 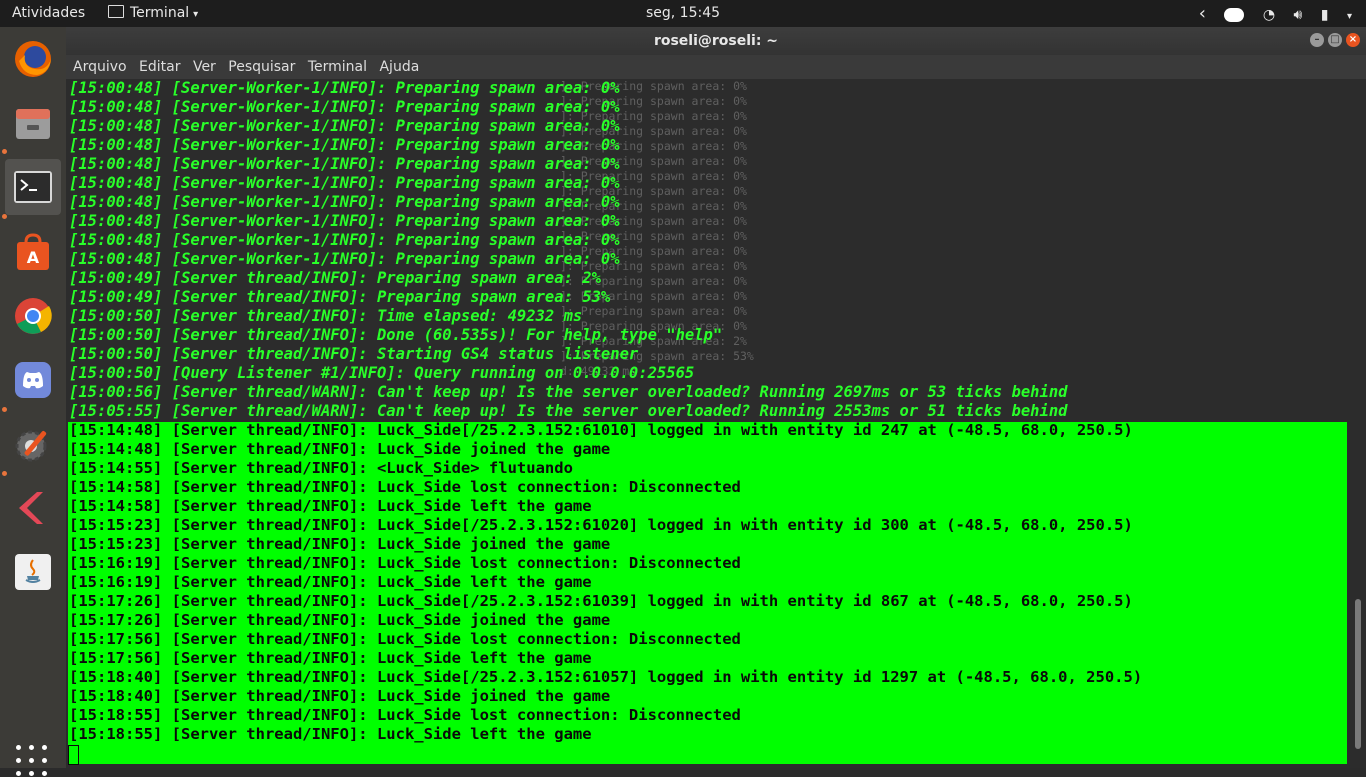 I want to click on discord-tray-icon, so click(x=1234, y=15).